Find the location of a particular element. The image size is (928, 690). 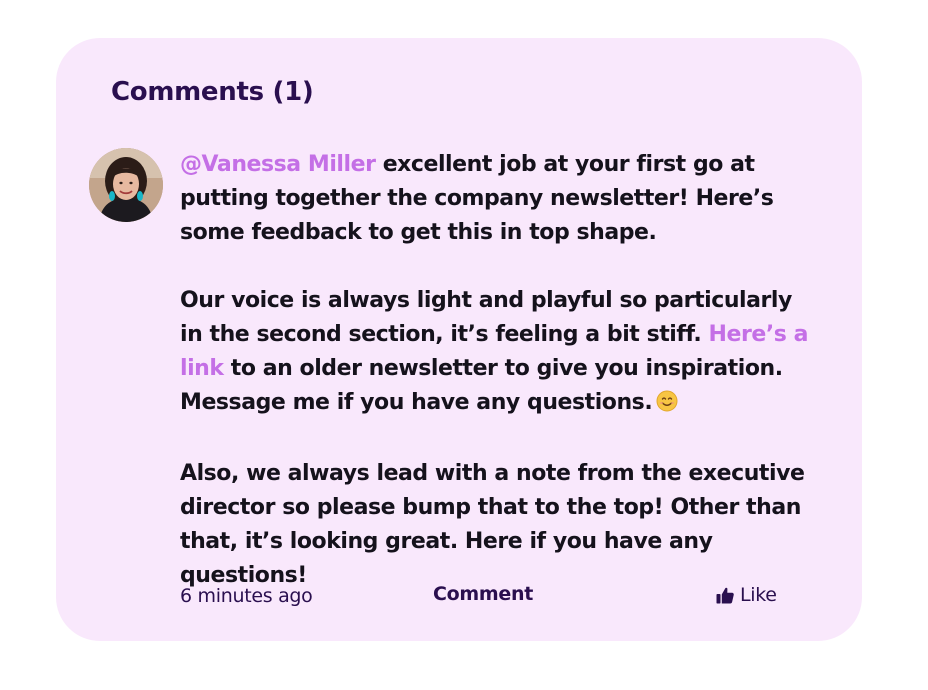

user-avatar is located at coordinates (126, 185).